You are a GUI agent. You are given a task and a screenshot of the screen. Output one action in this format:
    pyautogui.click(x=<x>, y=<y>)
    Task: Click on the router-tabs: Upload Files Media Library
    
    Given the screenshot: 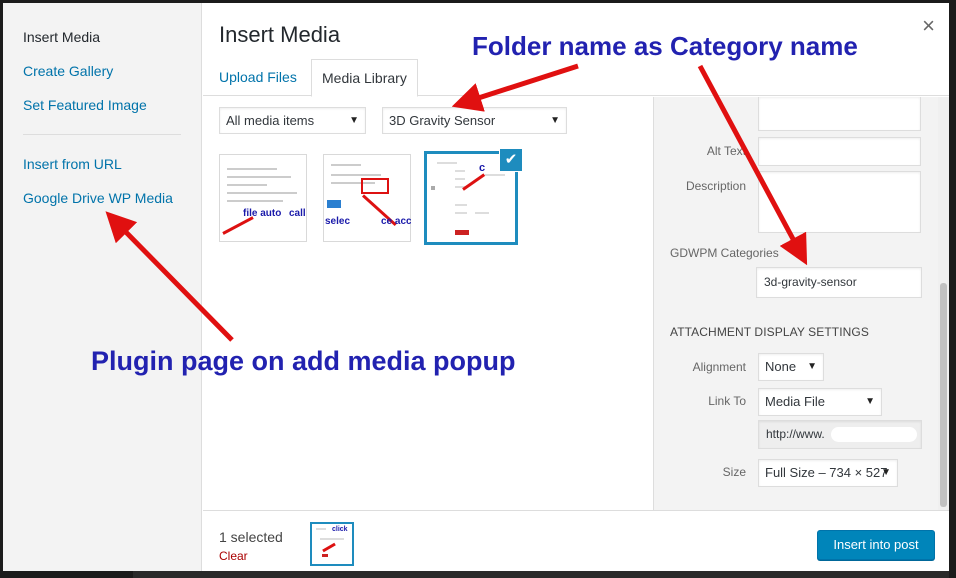 What is the action you would take?
    pyautogui.click(x=576, y=78)
    